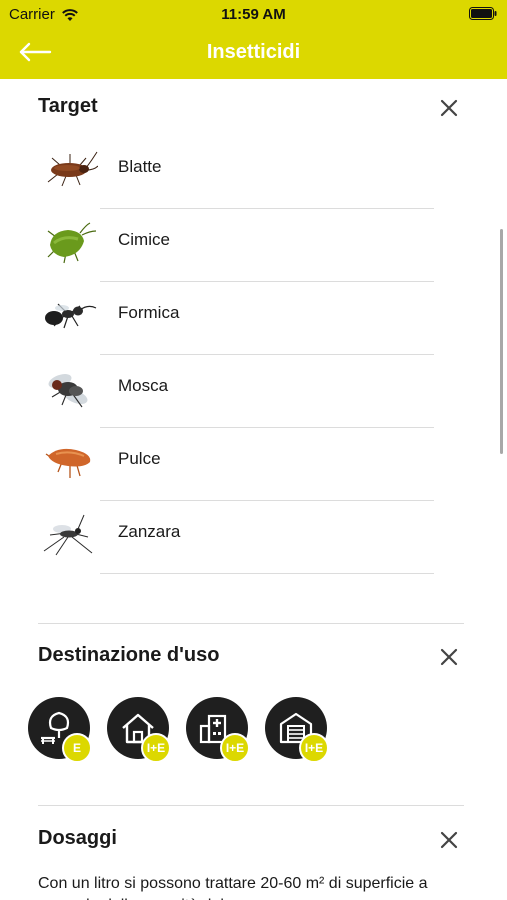 This screenshot has height=900, width=507. Describe the element at coordinates (219, 730) in the screenshot. I see `destinazione-hospital: I+E` at that location.